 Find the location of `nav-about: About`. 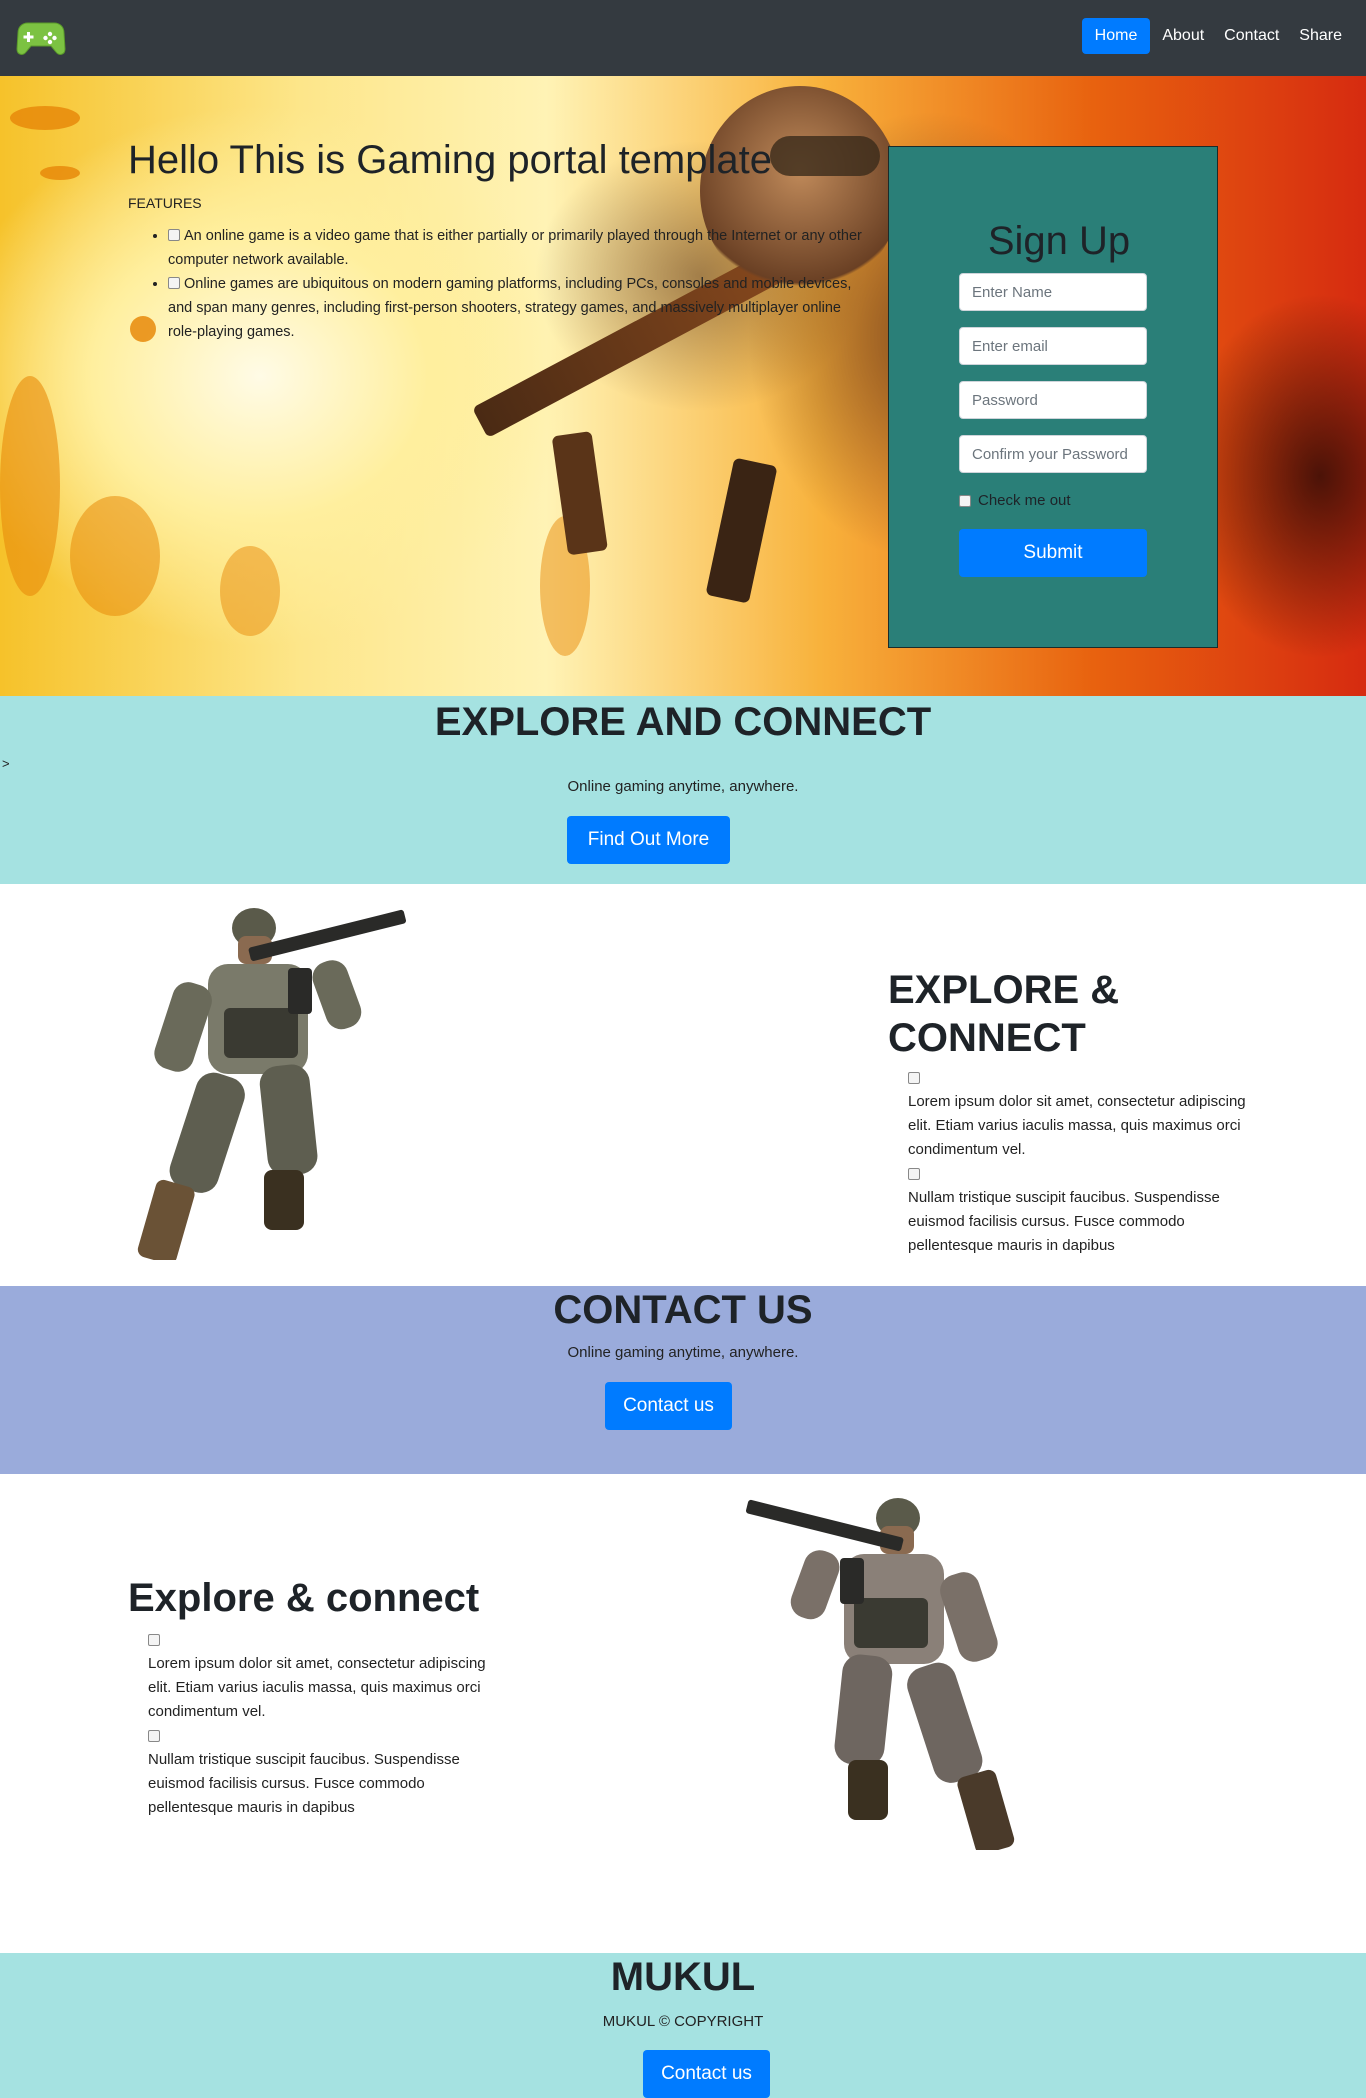

nav-about: About is located at coordinates (1183, 36).